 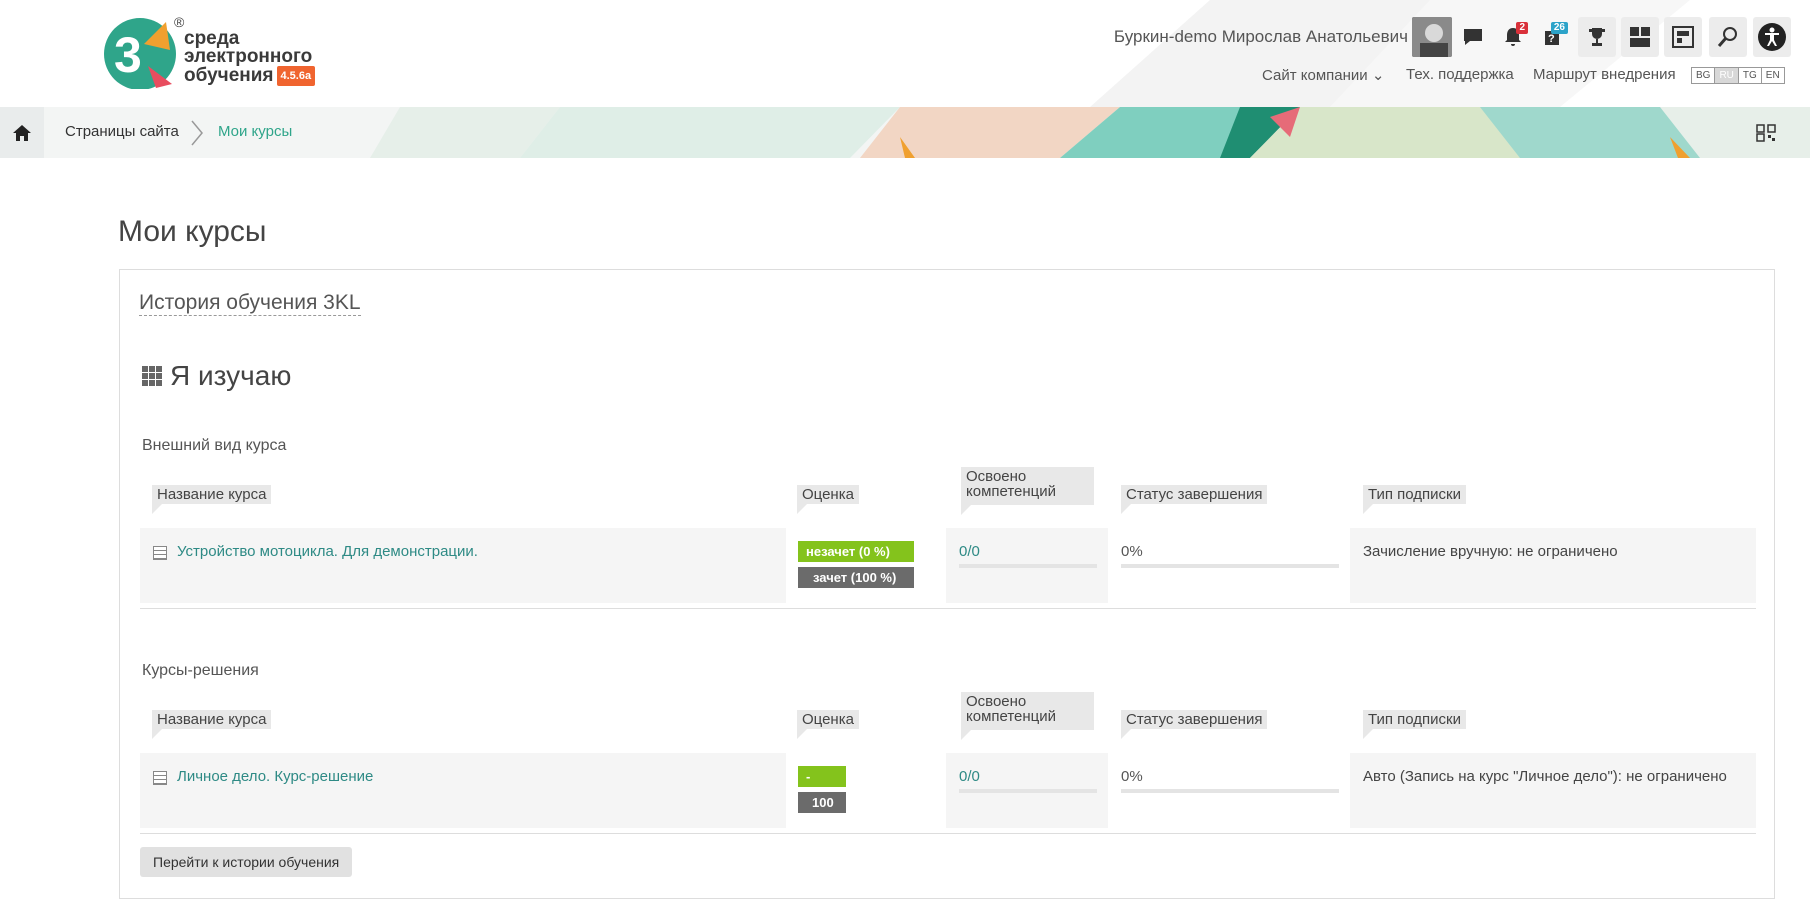 I want to click on trophy-icon, so click(x=1597, y=37).